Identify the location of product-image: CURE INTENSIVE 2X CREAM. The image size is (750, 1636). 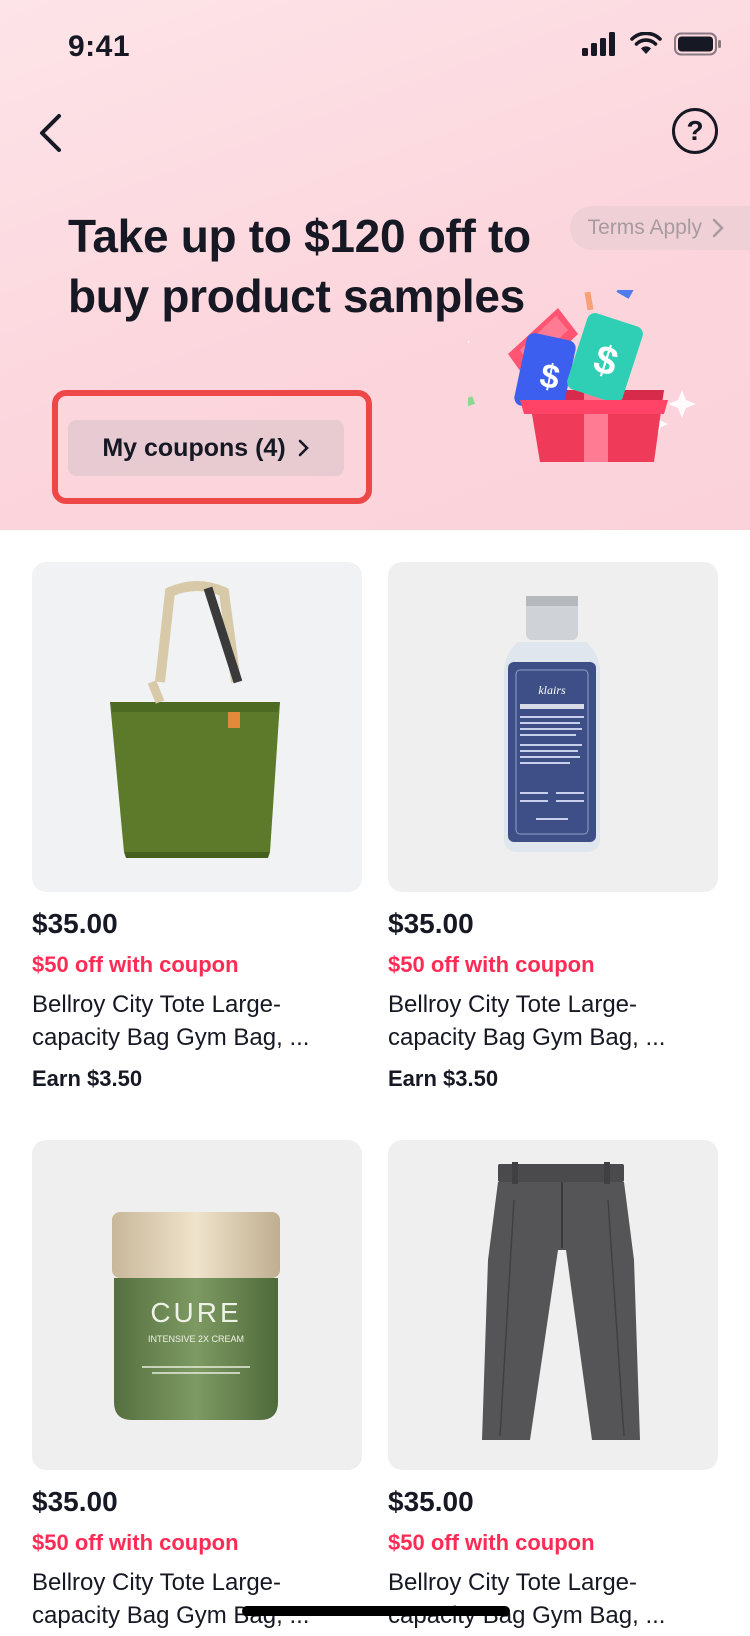
(197, 1305).